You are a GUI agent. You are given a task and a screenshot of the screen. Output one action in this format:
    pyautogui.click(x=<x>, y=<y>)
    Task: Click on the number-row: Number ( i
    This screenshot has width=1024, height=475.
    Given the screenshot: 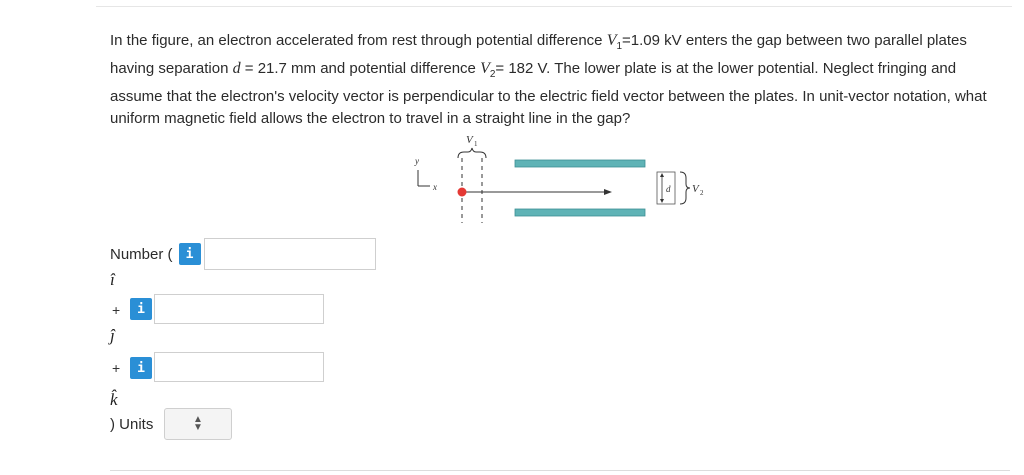 What is the action you would take?
    pyautogui.click(x=243, y=254)
    